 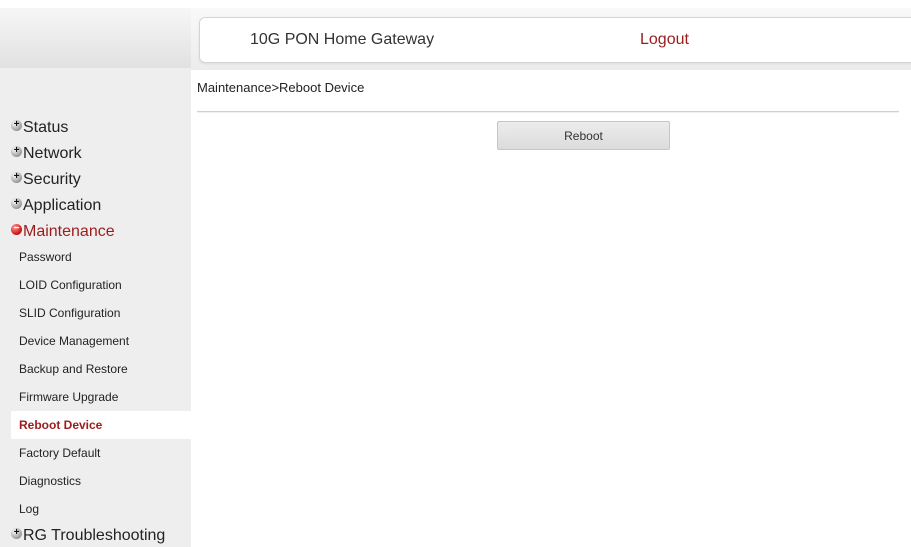 What do you see at coordinates (46, 127) in the screenshot?
I see `sidebar-item-label: Status` at bounding box center [46, 127].